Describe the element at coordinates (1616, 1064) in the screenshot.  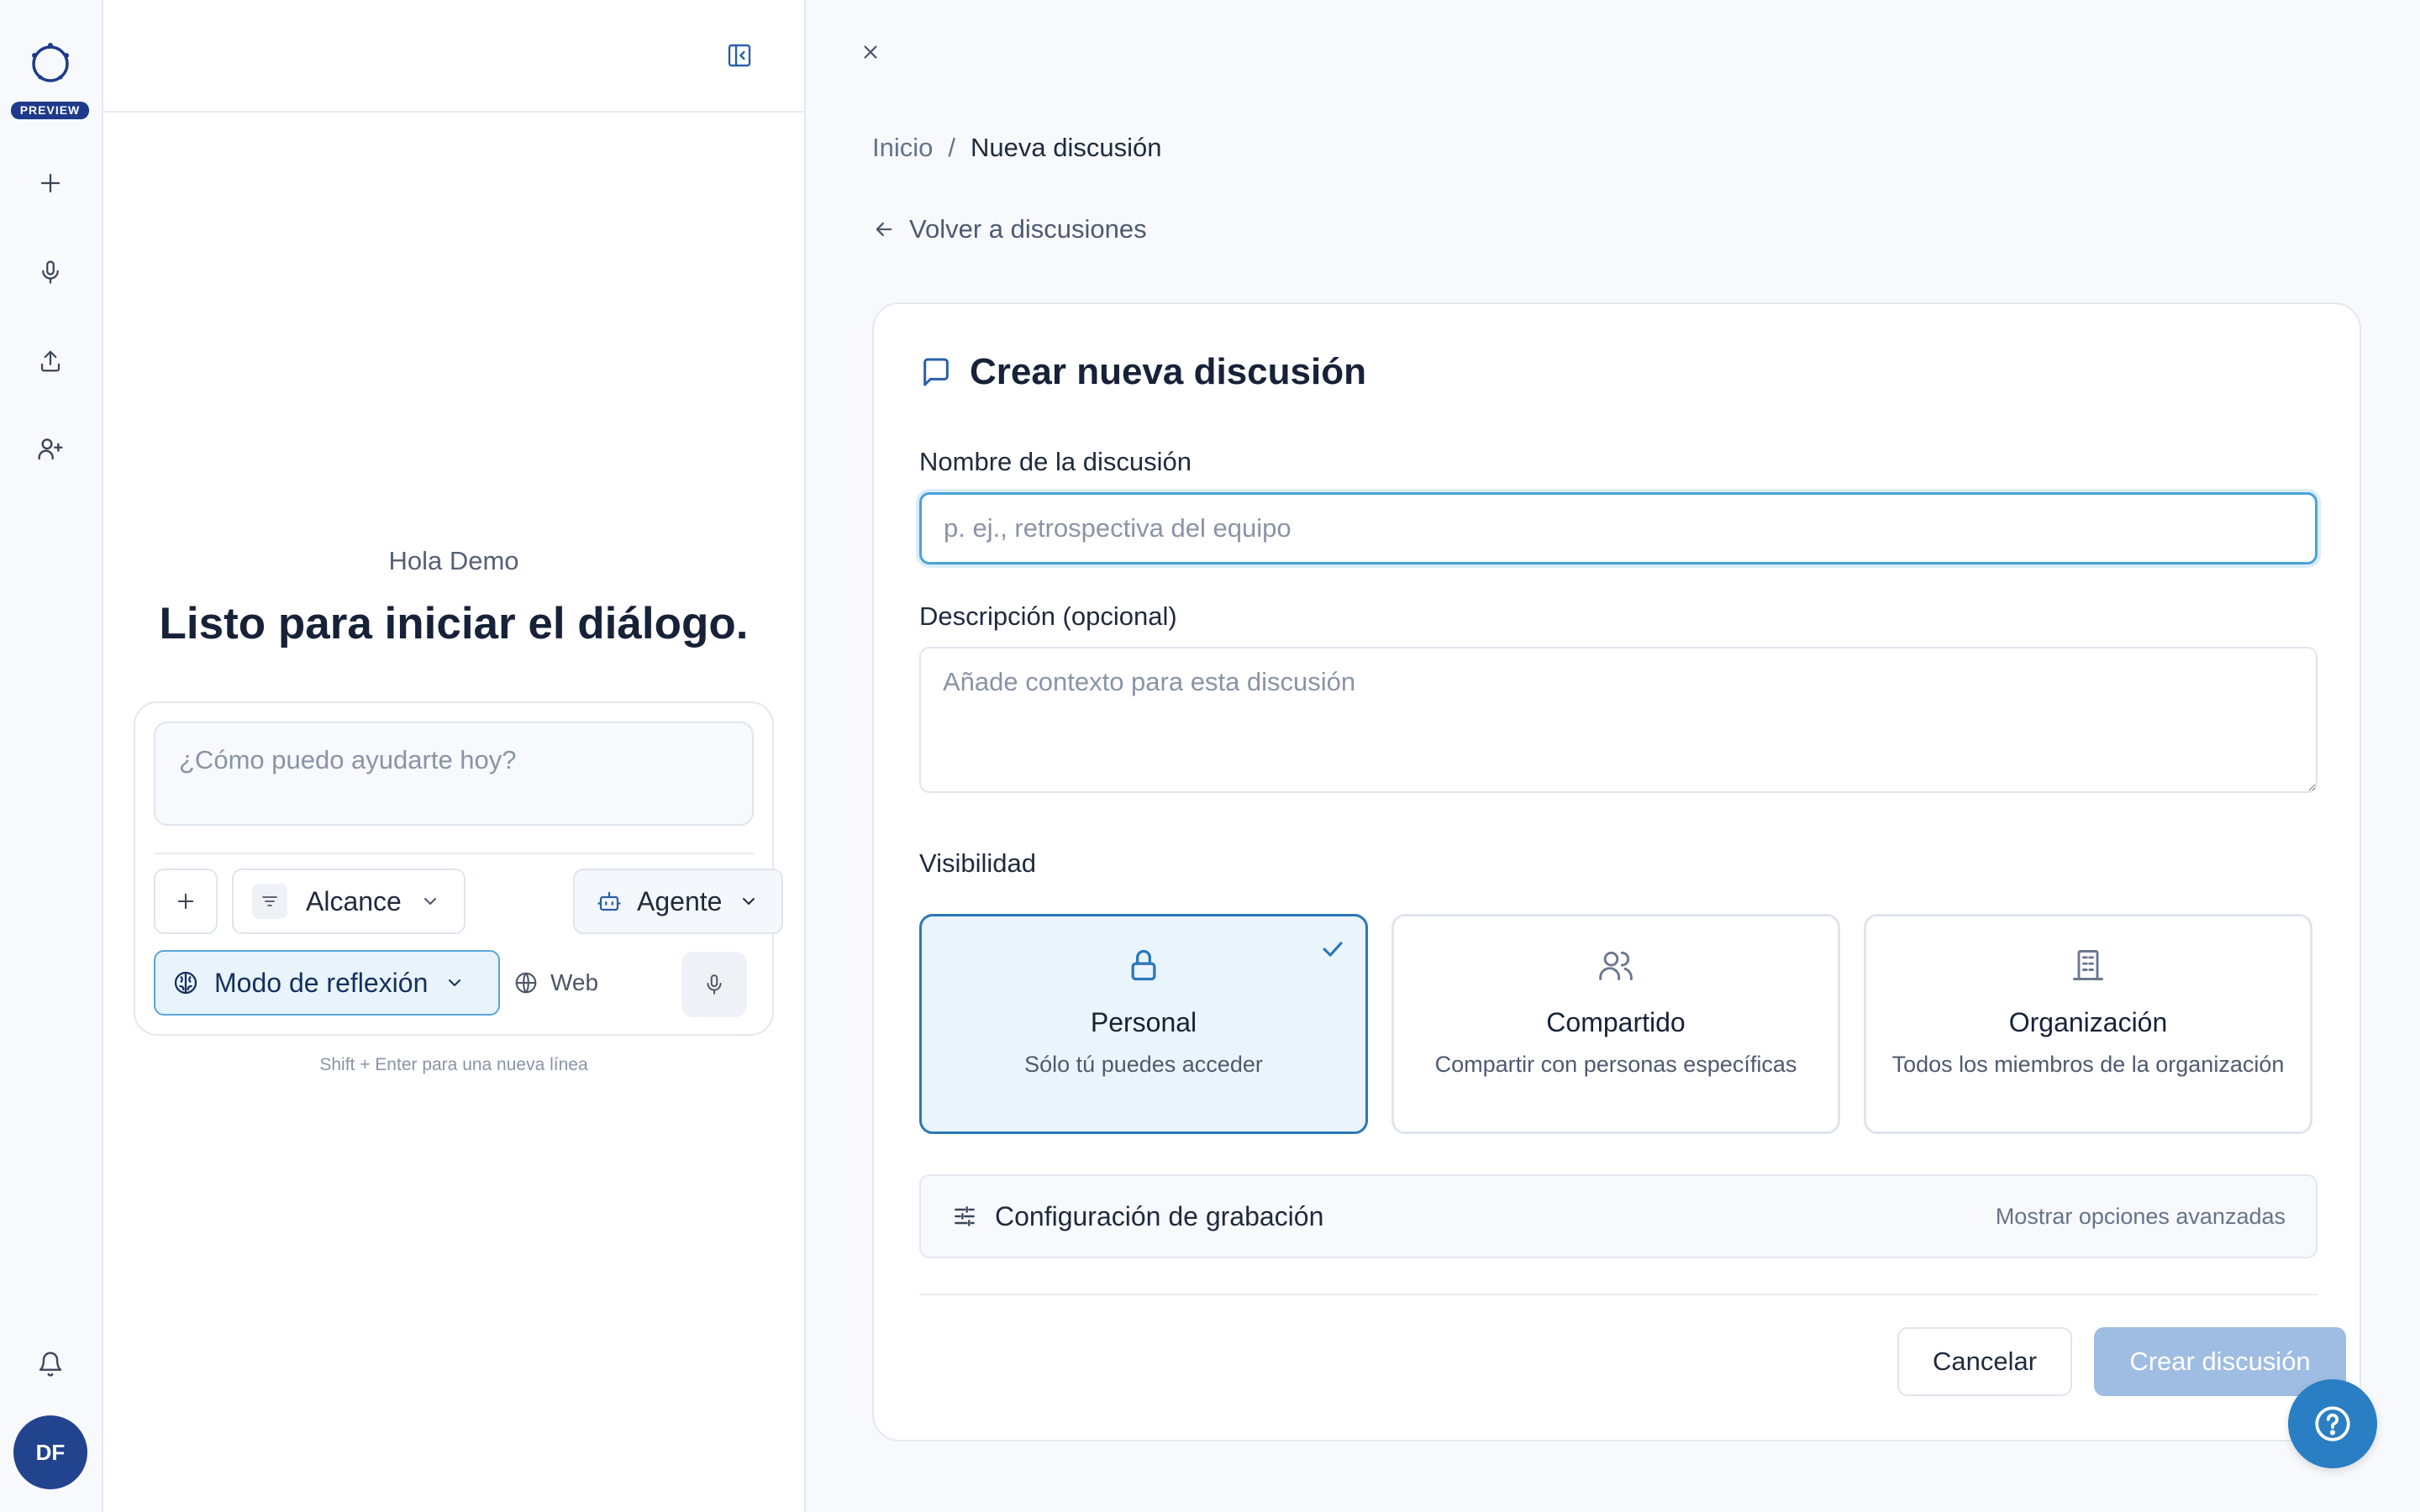
I see `visibility-option-desc: Compartir con personas específicas` at that location.